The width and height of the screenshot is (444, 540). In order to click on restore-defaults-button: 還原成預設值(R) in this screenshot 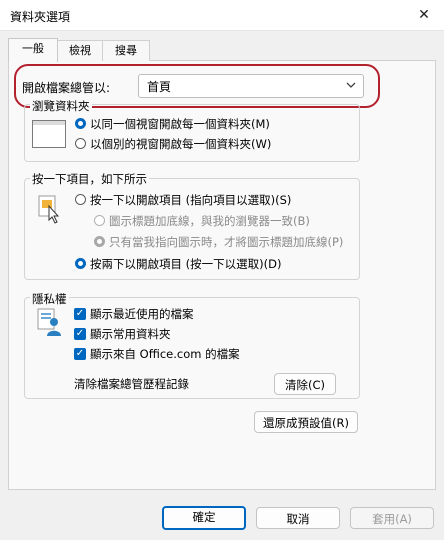, I will do `click(306, 422)`.